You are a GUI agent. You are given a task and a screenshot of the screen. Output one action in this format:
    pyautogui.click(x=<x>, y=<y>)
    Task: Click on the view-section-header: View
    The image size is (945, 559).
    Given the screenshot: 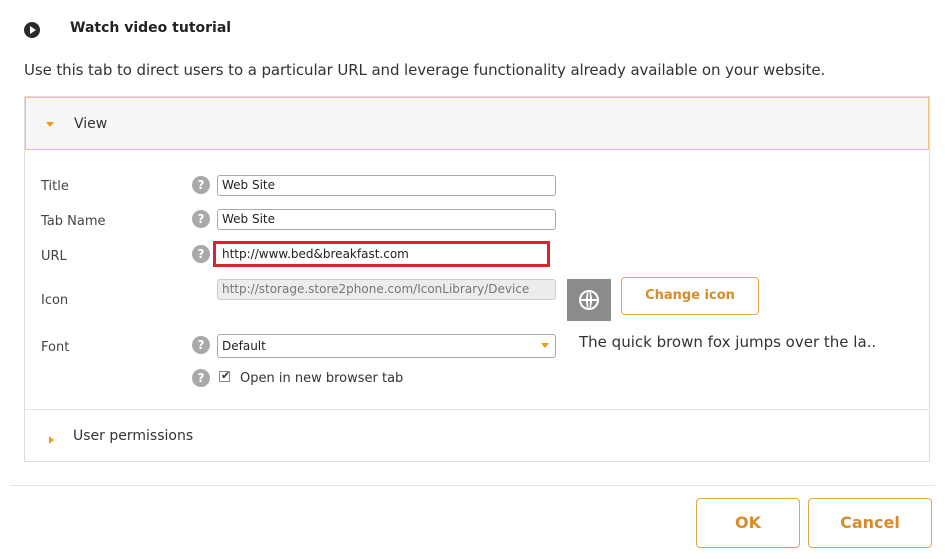 What is the action you would take?
    pyautogui.click(x=477, y=123)
    